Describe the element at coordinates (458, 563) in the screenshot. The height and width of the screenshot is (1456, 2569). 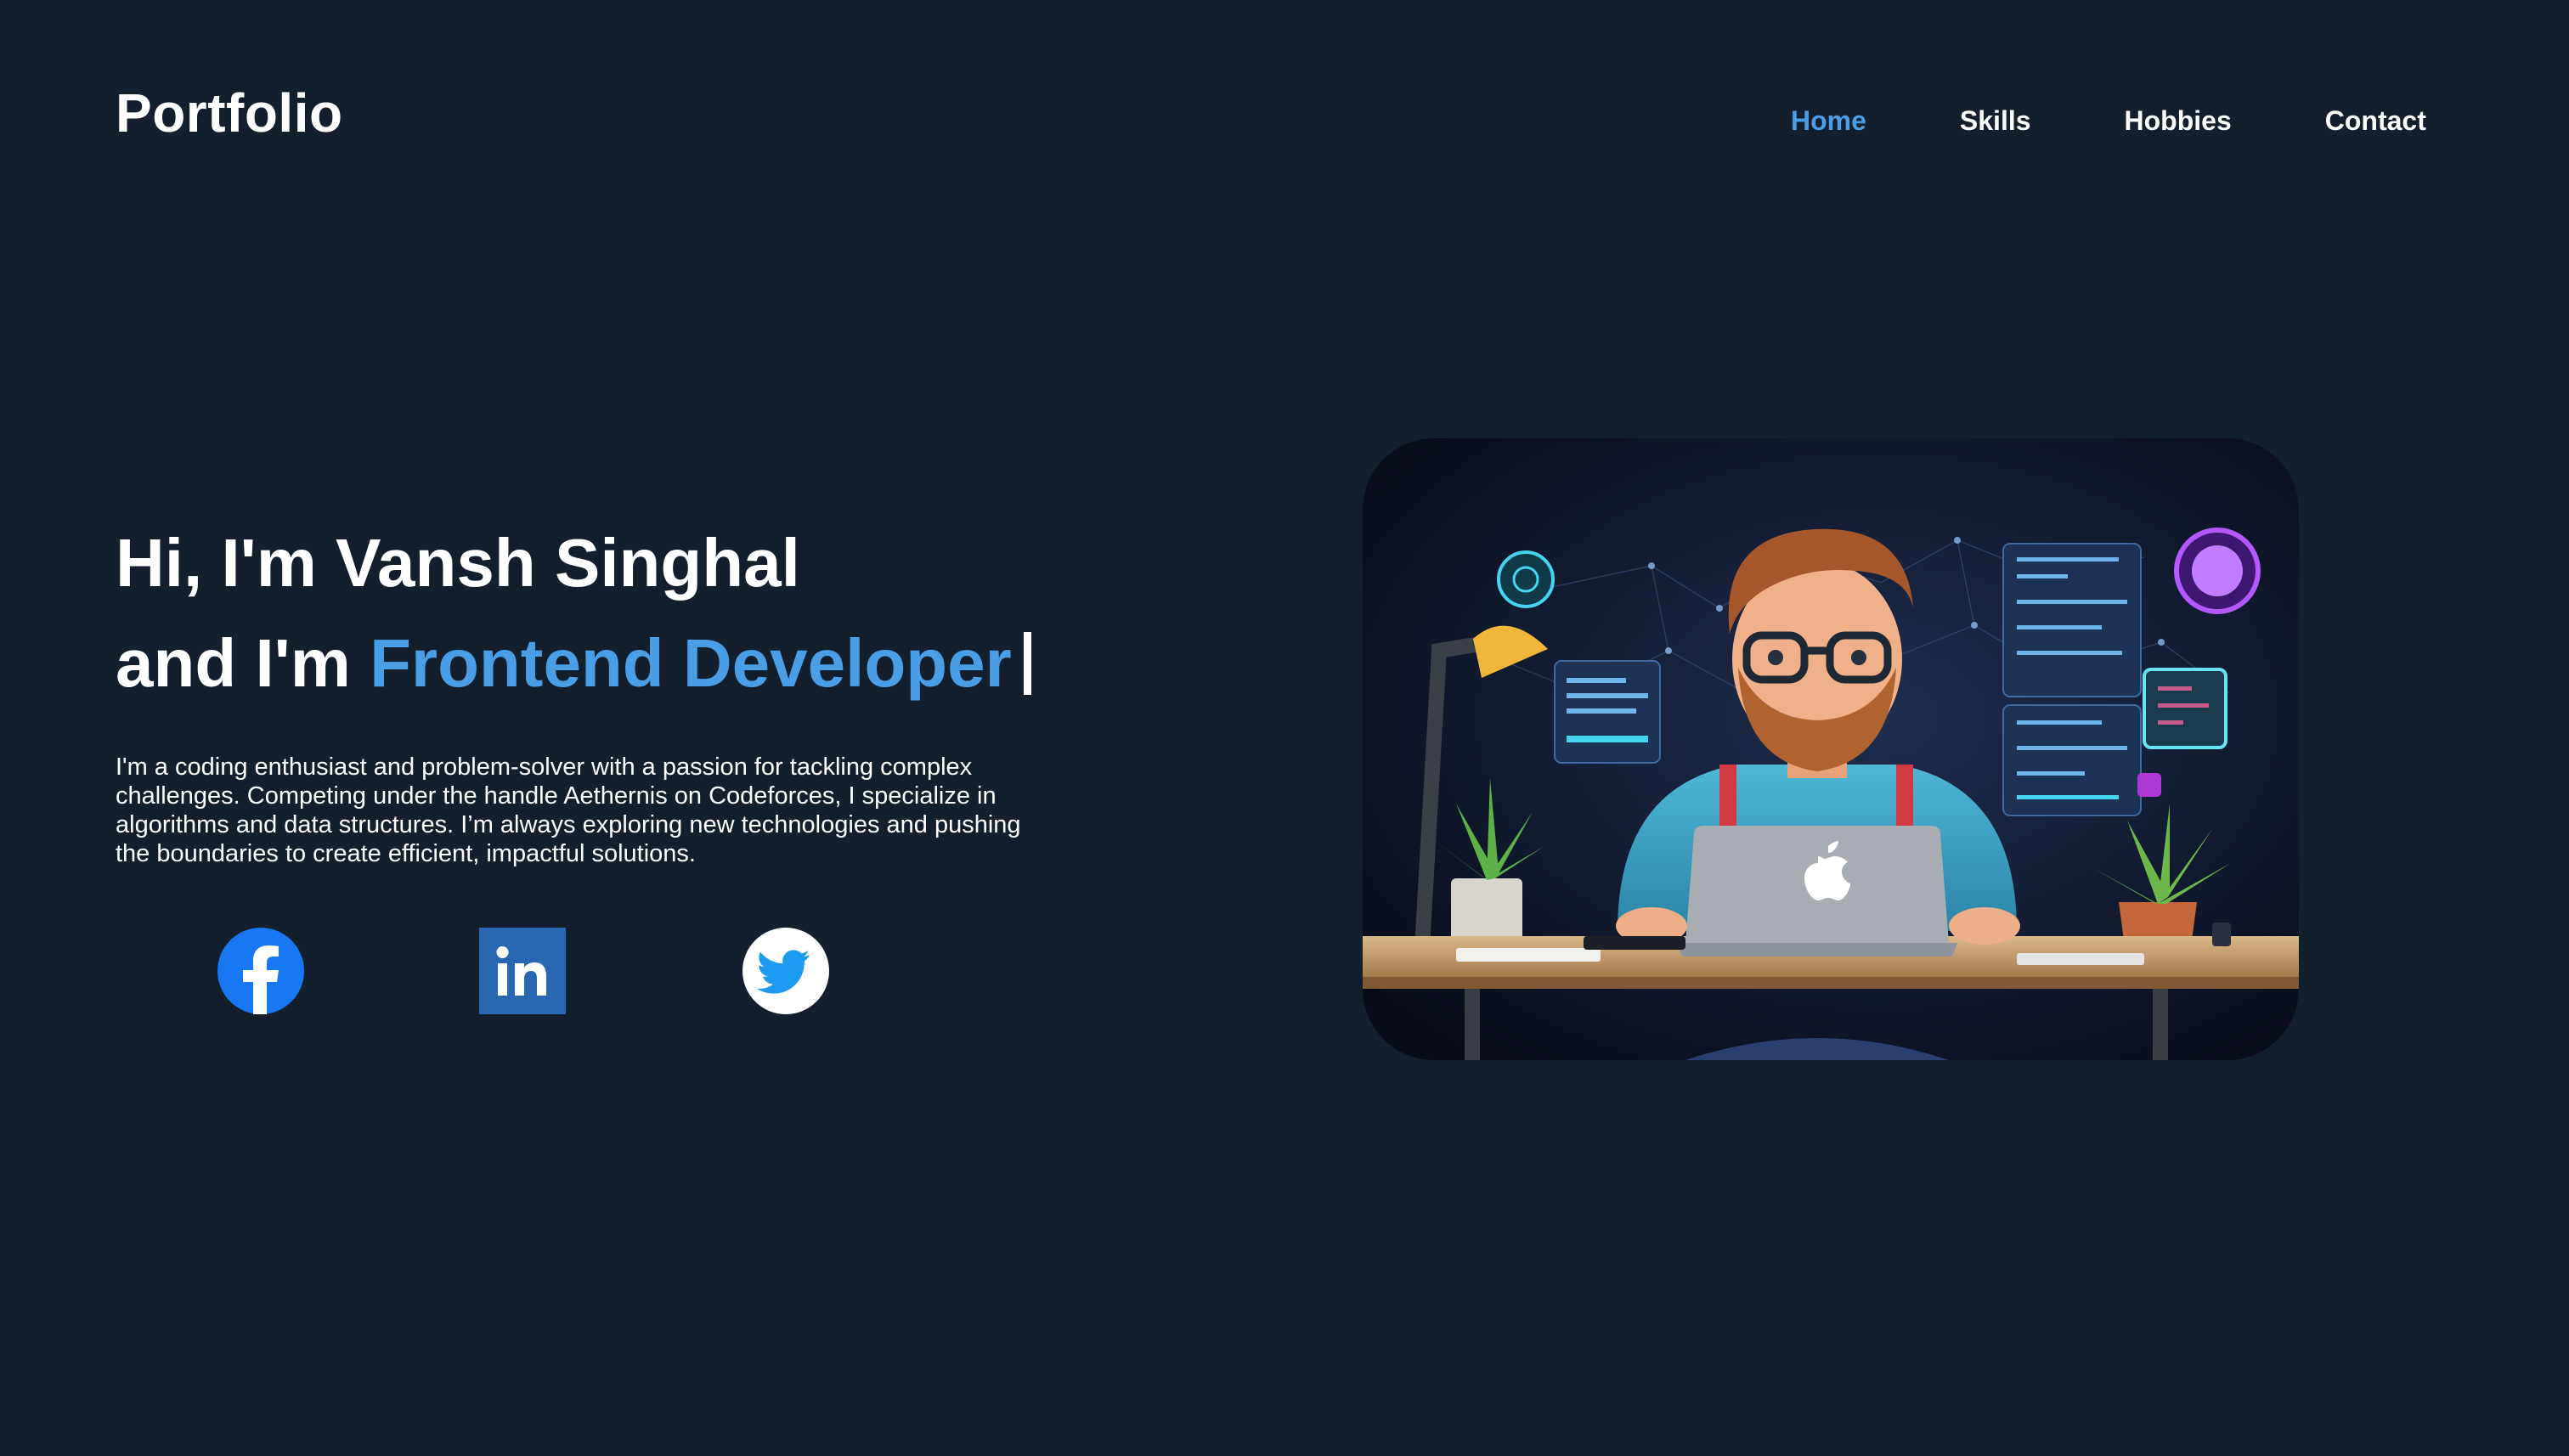
I see `hero-greeting: Hi, I'm Vansh Singhal` at that location.